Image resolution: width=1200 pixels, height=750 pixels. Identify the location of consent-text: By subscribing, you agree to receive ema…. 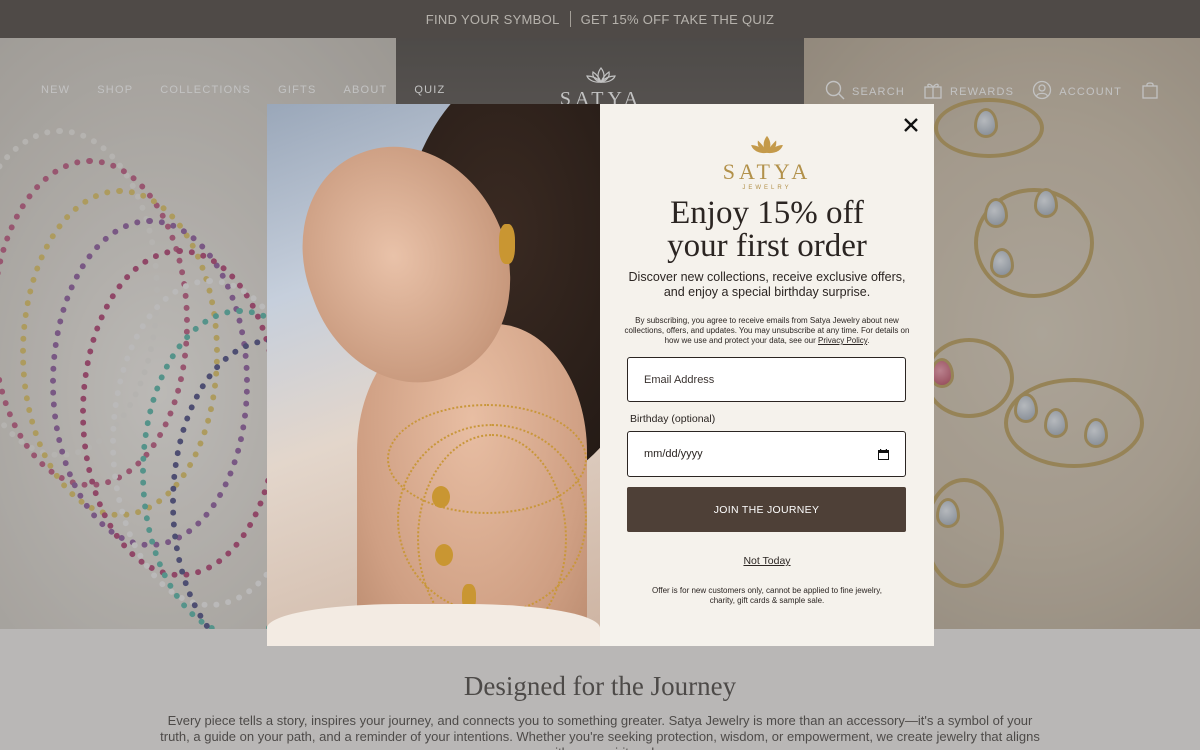
(767, 331).